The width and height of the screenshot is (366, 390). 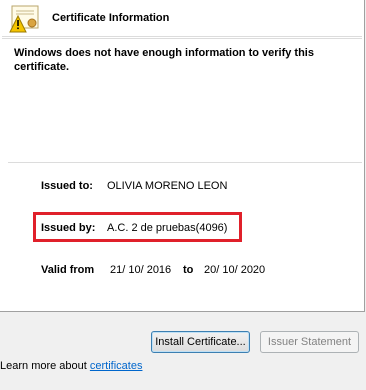 What do you see at coordinates (45, 366) in the screenshot?
I see `learn-more-prefix: Learn more about` at bounding box center [45, 366].